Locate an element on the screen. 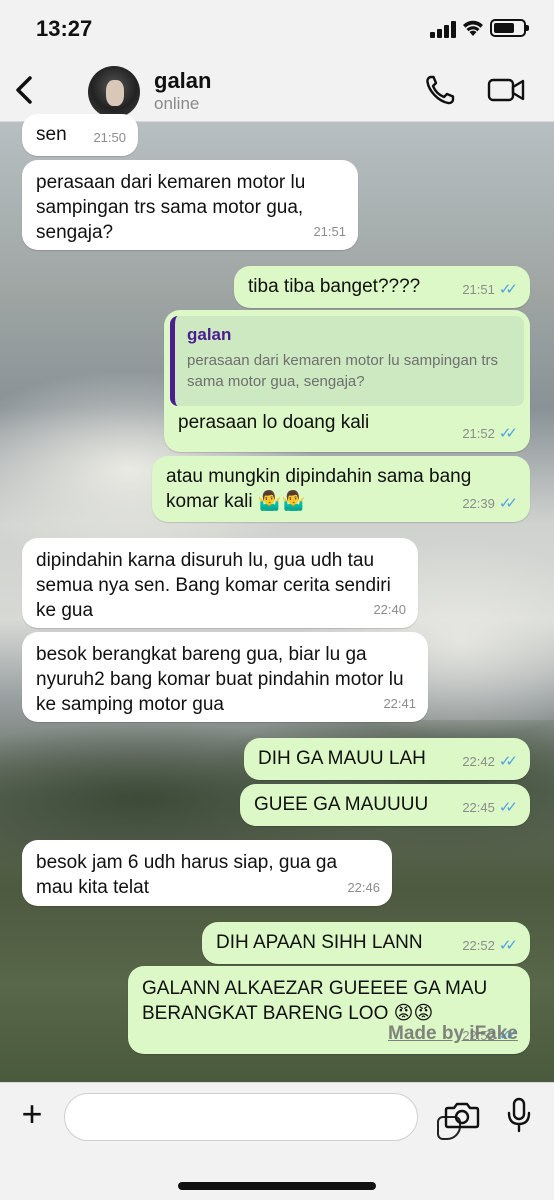 Image resolution: width=554 pixels, height=1200 pixels. watermark: Made by iFake is located at coordinates (453, 1033).